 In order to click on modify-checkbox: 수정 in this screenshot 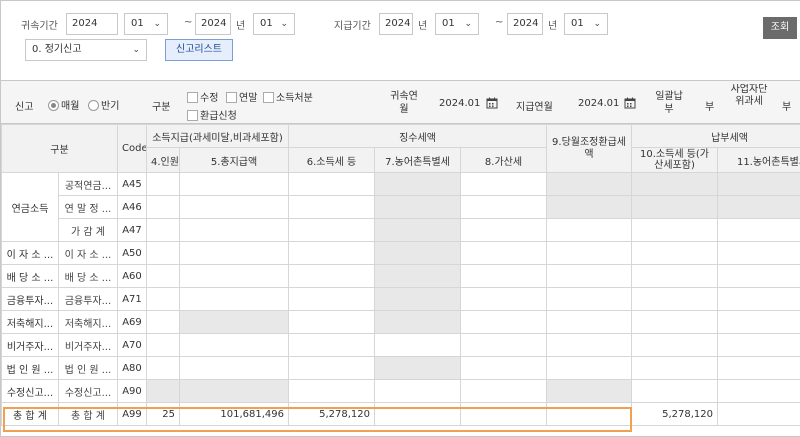, I will do `click(202, 96)`.